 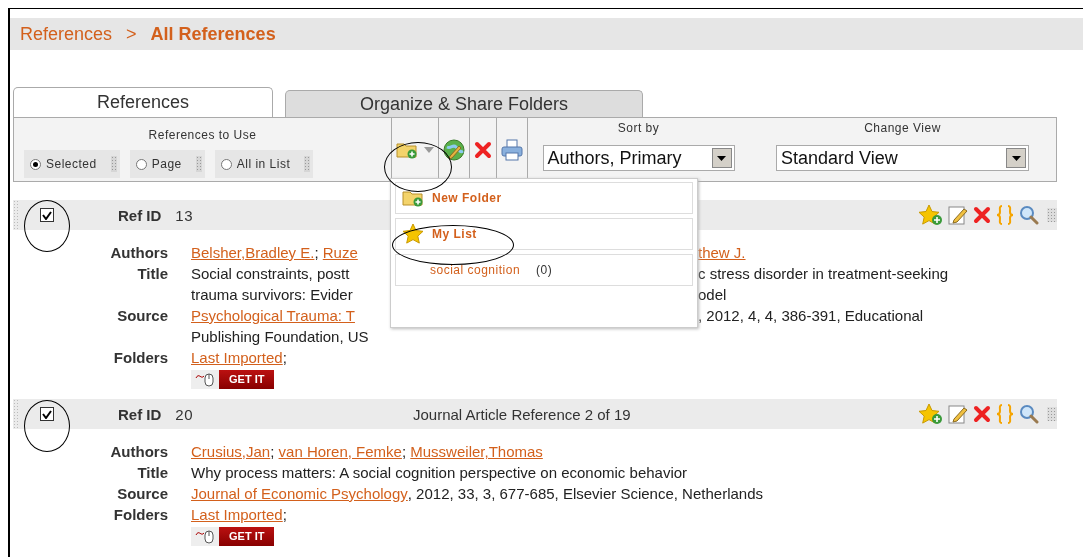 I want to click on field-text: , 2012, 4, 4, 386-391, Educational, so click(x=811, y=316).